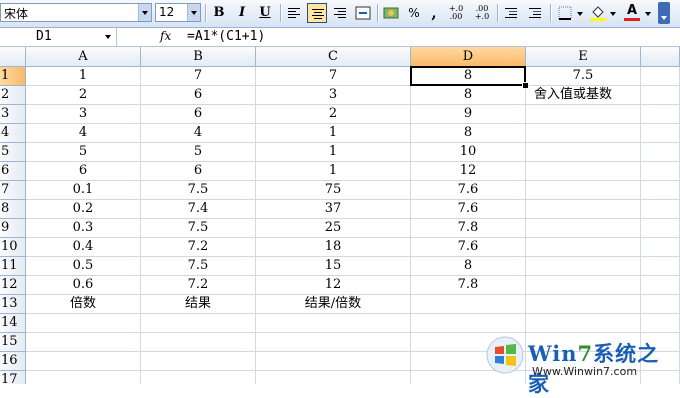 The width and height of the screenshot is (680, 398). I want to click on cell-a14, so click(83, 323).